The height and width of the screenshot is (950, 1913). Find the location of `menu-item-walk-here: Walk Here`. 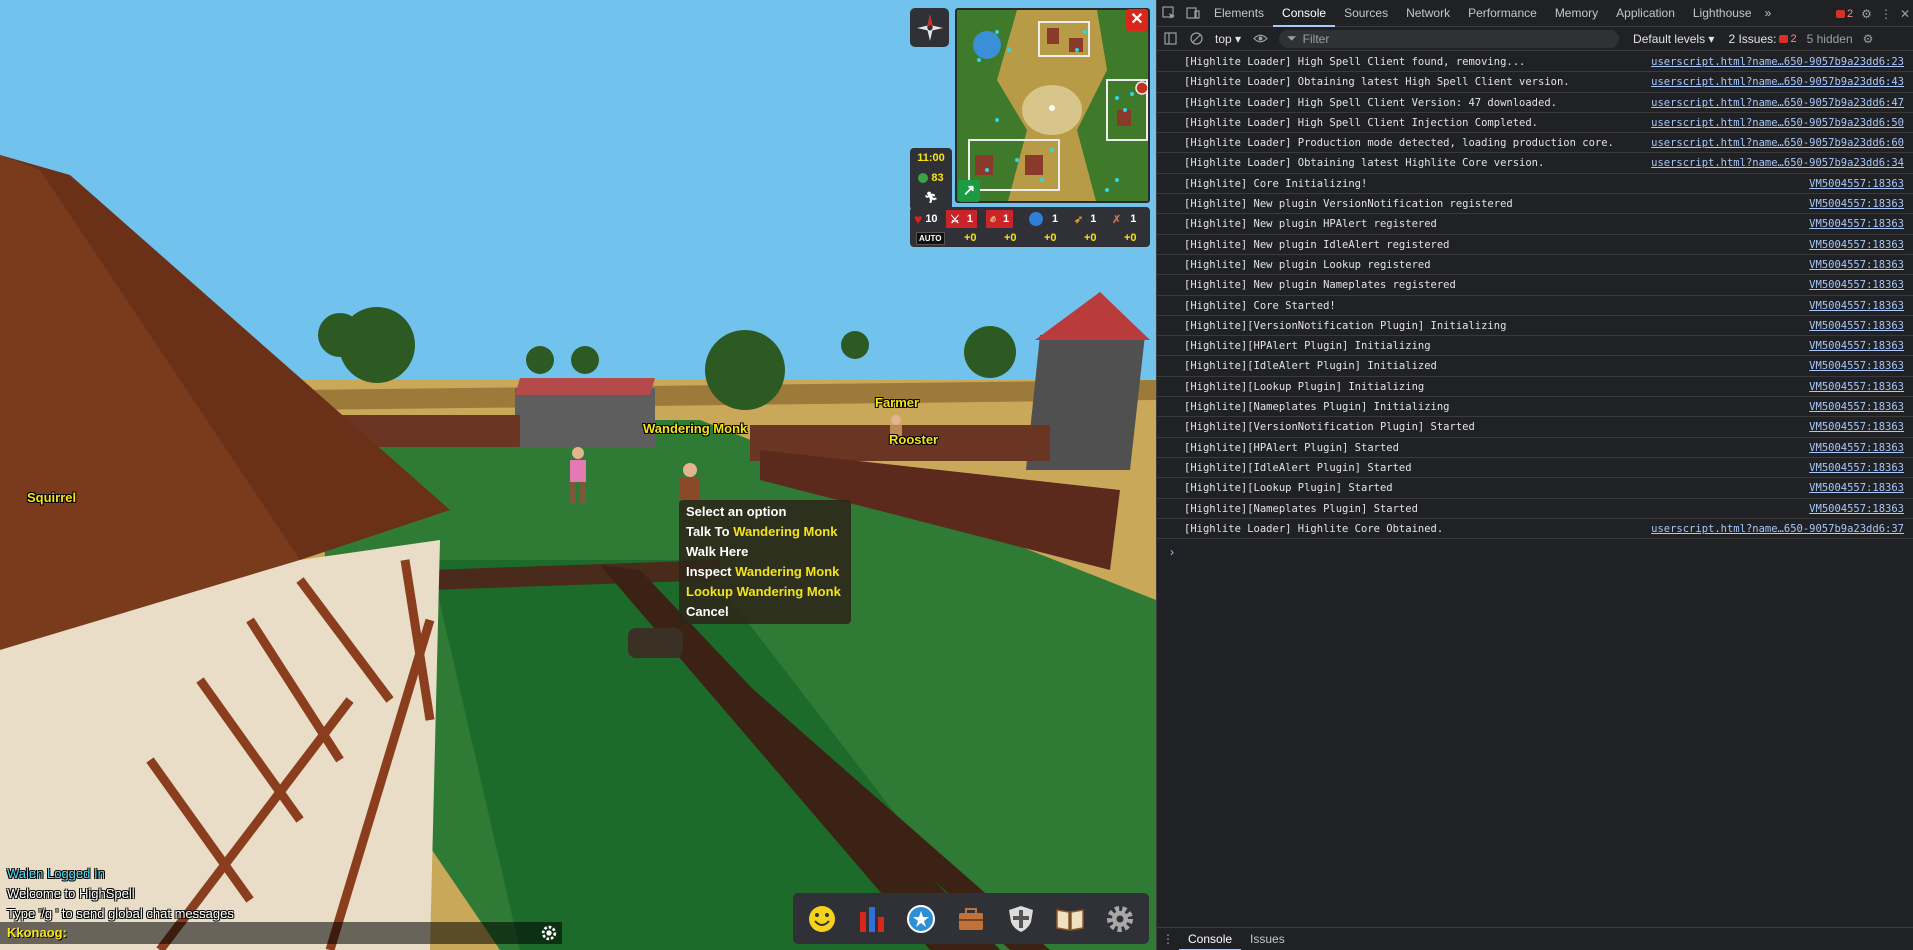

menu-item-walk-here: Walk Here is located at coordinates (765, 552).